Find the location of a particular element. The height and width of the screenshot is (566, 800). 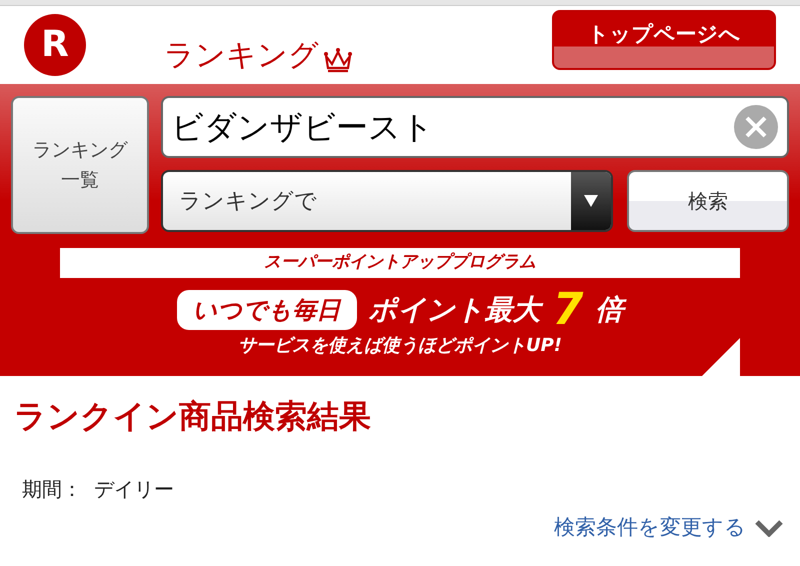

page-title: ランキング is located at coordinates (241, 55).